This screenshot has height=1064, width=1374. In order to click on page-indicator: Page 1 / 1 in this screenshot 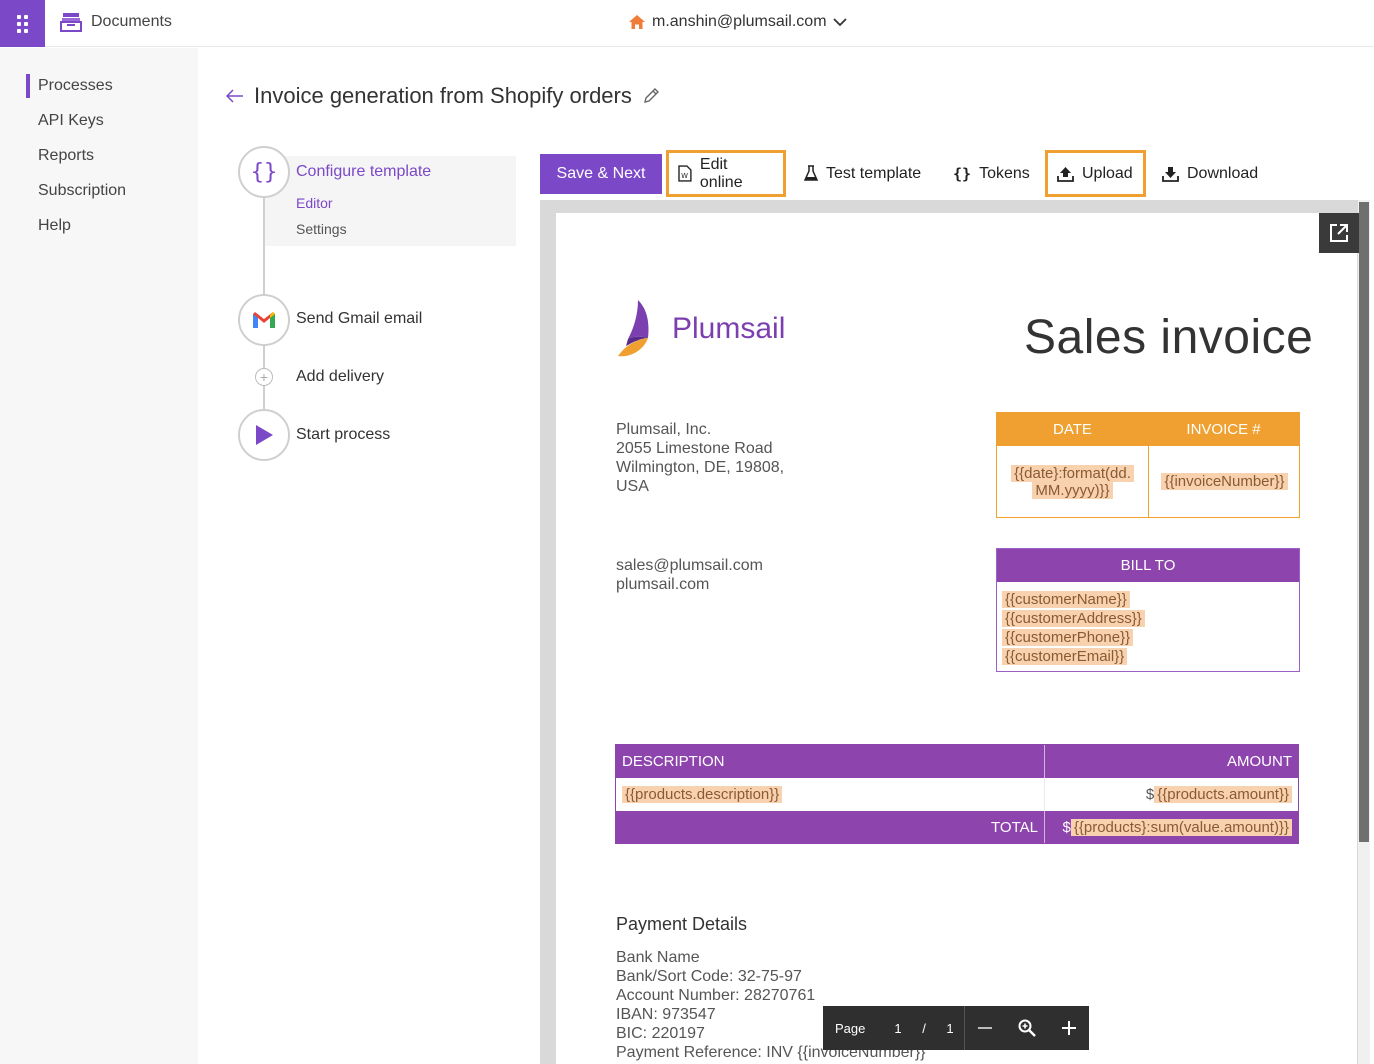, I will do `click(893, 1028)`.